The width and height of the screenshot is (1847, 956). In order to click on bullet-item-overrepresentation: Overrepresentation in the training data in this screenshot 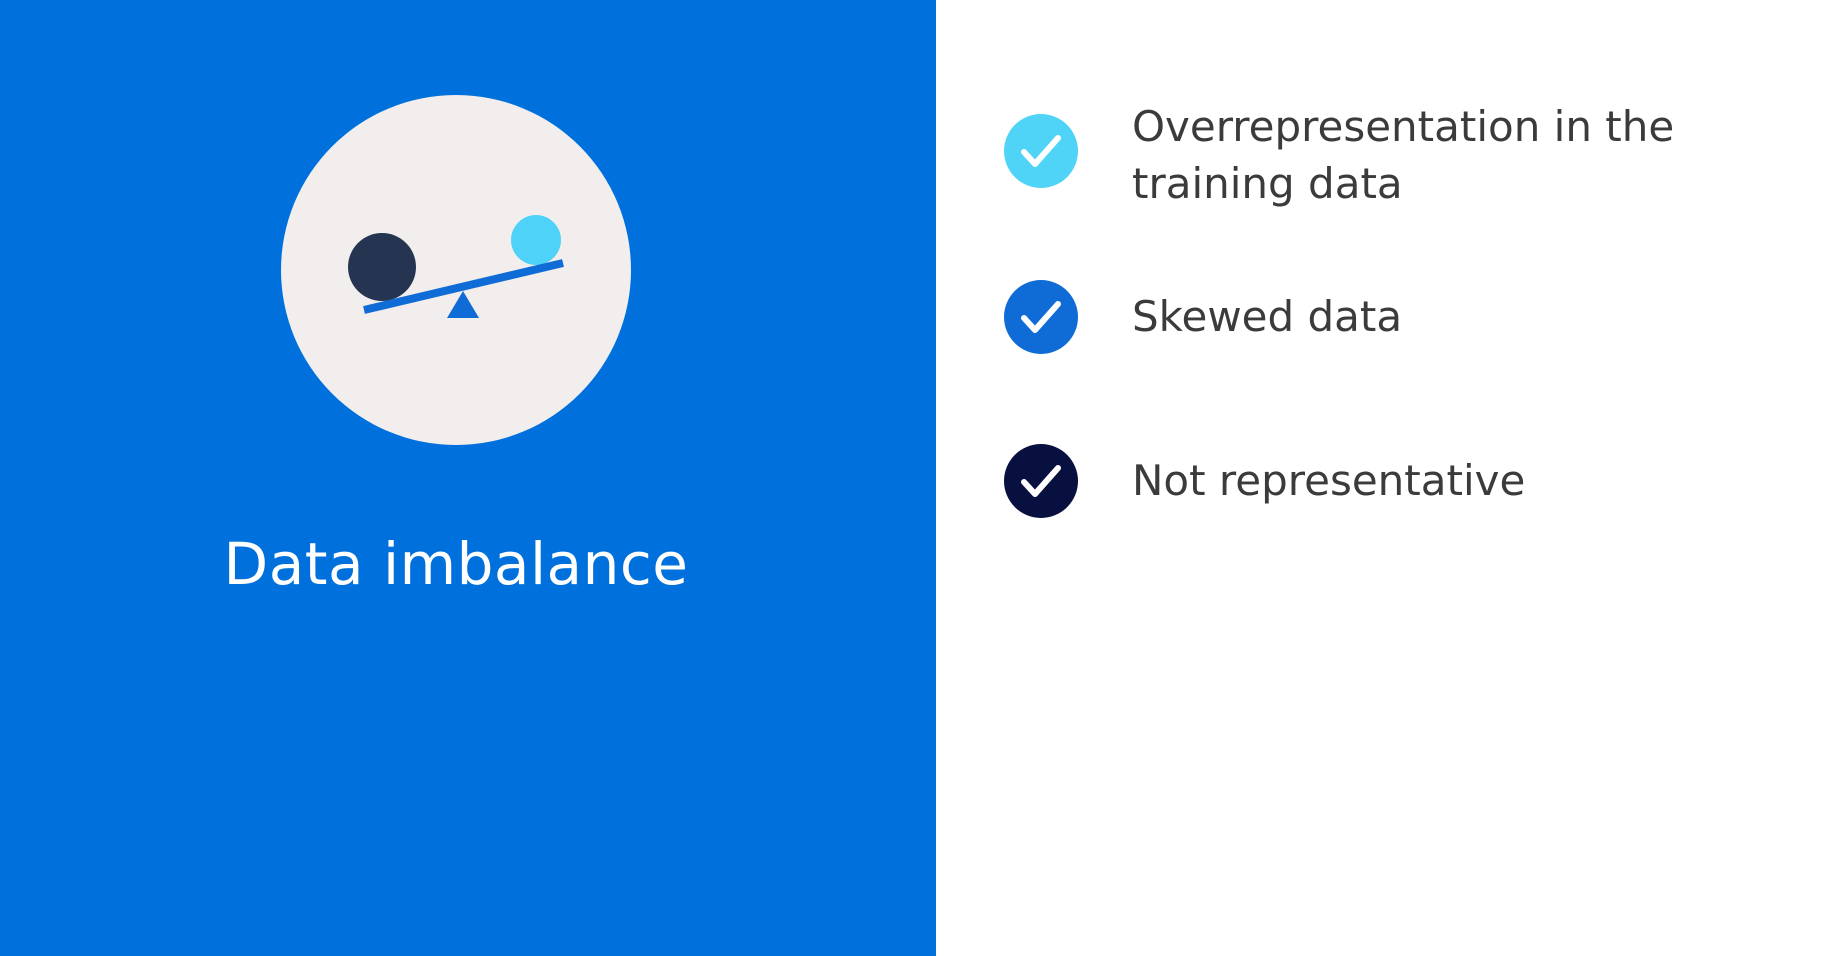, I will do `click(1378, 157)`.